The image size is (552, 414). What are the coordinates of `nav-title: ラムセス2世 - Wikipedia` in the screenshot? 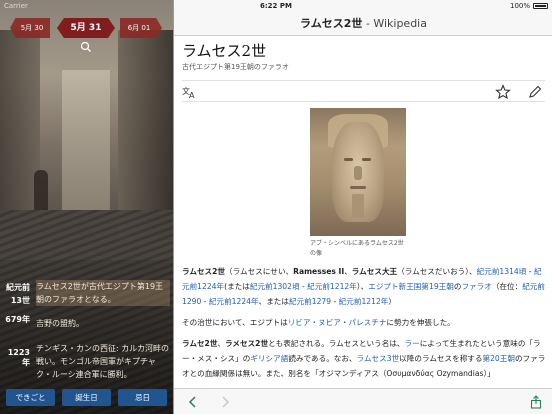 It's located at (363, 23).